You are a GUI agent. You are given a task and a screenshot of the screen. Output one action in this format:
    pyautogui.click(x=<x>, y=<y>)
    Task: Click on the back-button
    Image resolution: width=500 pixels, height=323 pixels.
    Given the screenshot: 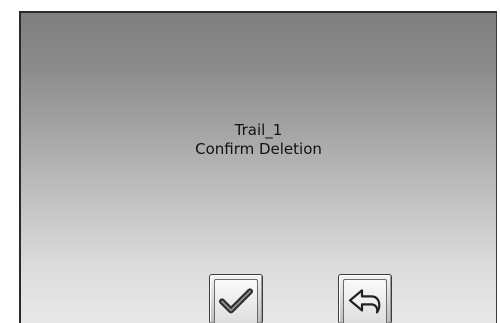 What is the action you would take?
    pyautogui.click(x=365, y=298)
    